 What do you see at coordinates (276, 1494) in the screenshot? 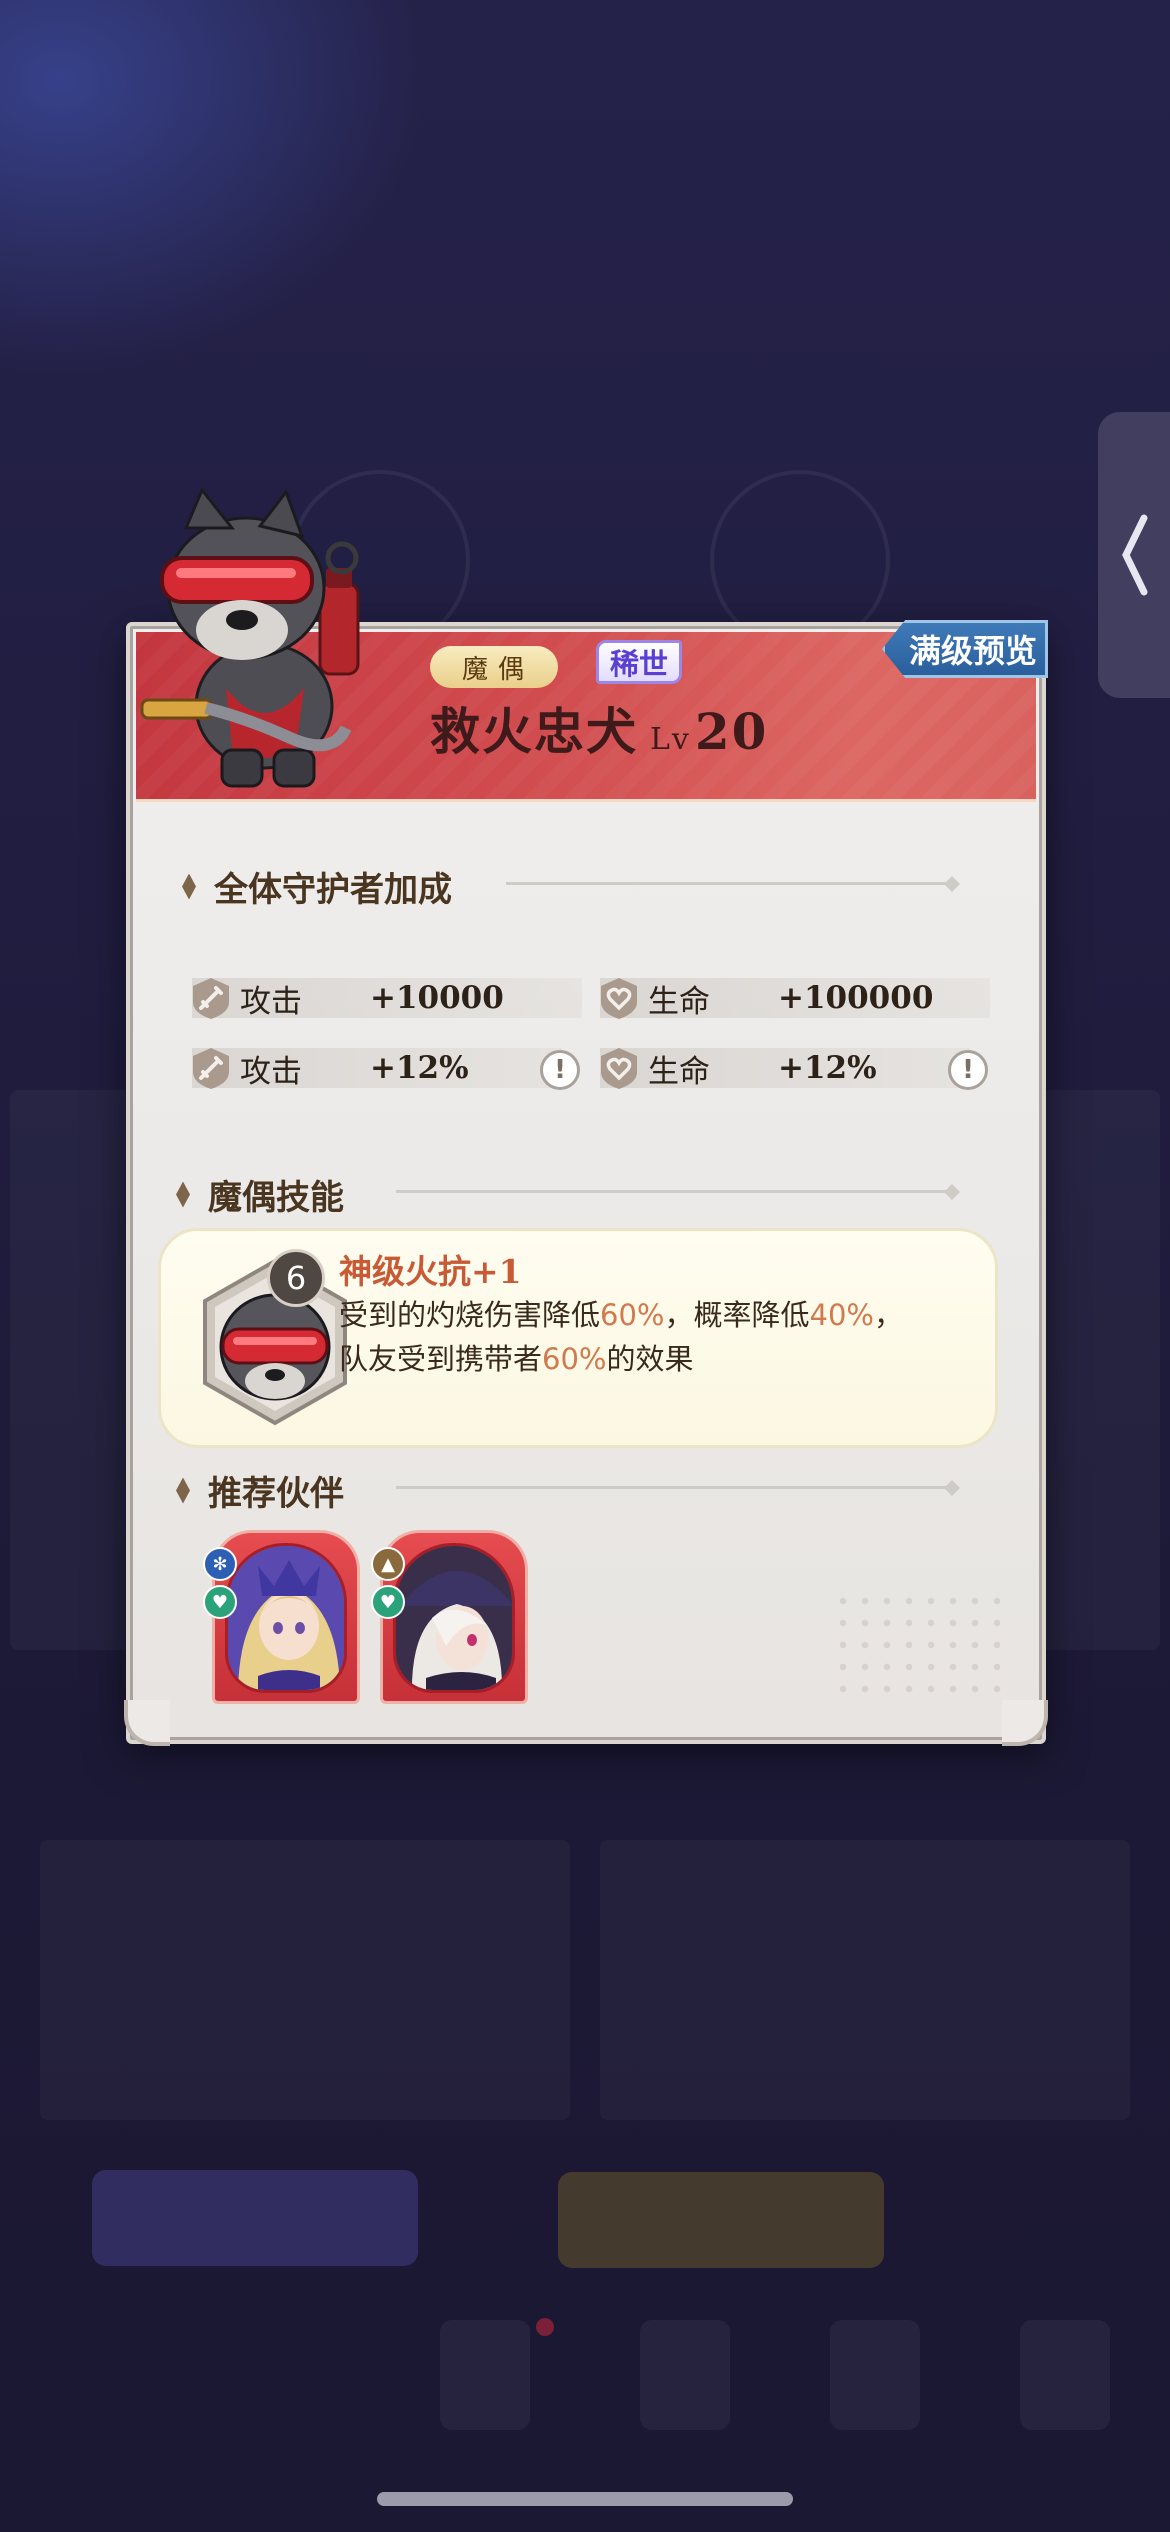
I see `section-title-text: 推荐伙伴` at bounding box center [276, 1494].